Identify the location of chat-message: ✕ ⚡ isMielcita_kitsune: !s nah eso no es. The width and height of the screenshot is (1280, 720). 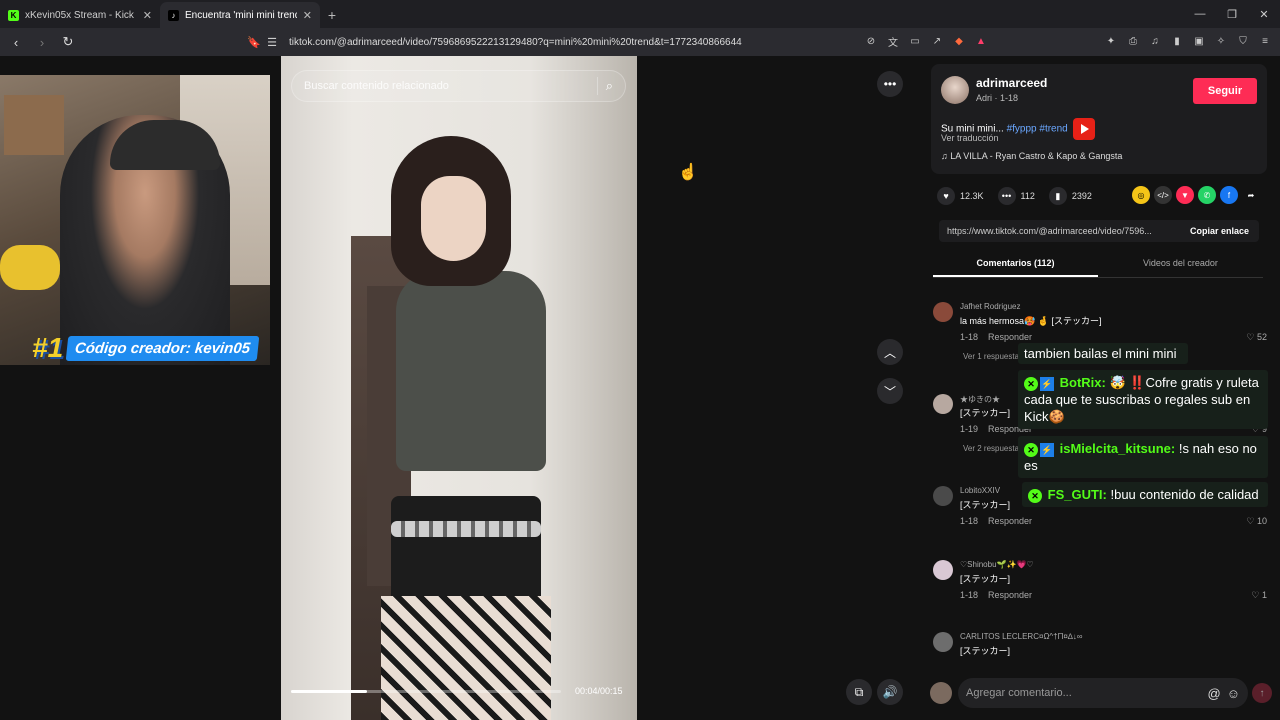
(1143, 457).